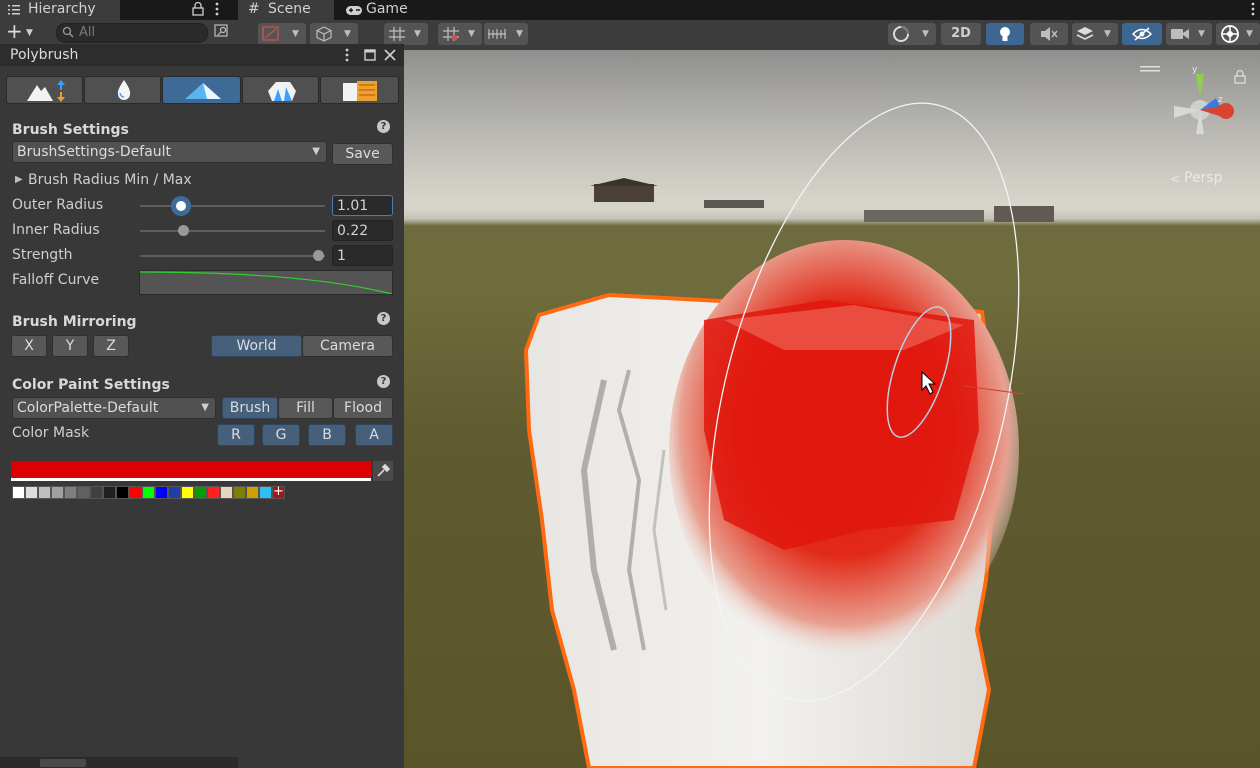  I want to click on scene-camera-button: ▼, so click(1189, 34).